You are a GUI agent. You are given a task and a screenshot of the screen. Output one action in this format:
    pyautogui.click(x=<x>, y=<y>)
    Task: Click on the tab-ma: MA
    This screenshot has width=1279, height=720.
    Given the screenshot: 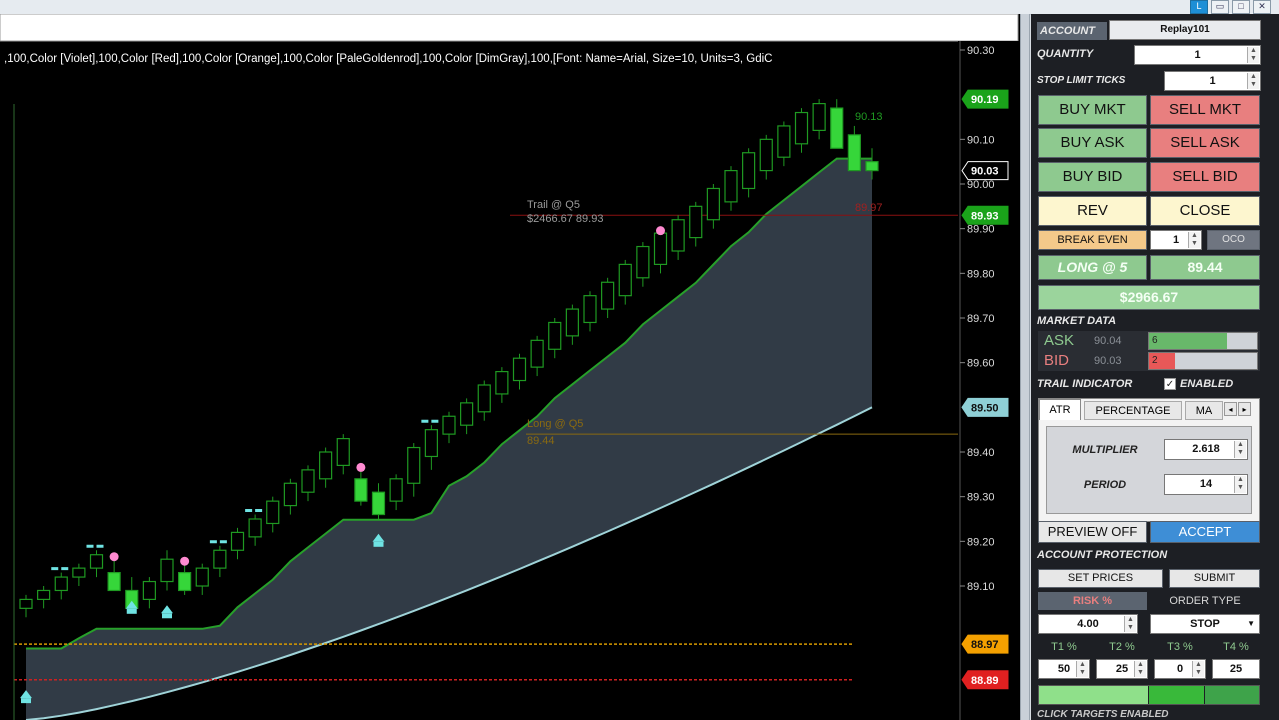 What is the action you would take?
    pyautogui.click(x=1204, y=410)
    